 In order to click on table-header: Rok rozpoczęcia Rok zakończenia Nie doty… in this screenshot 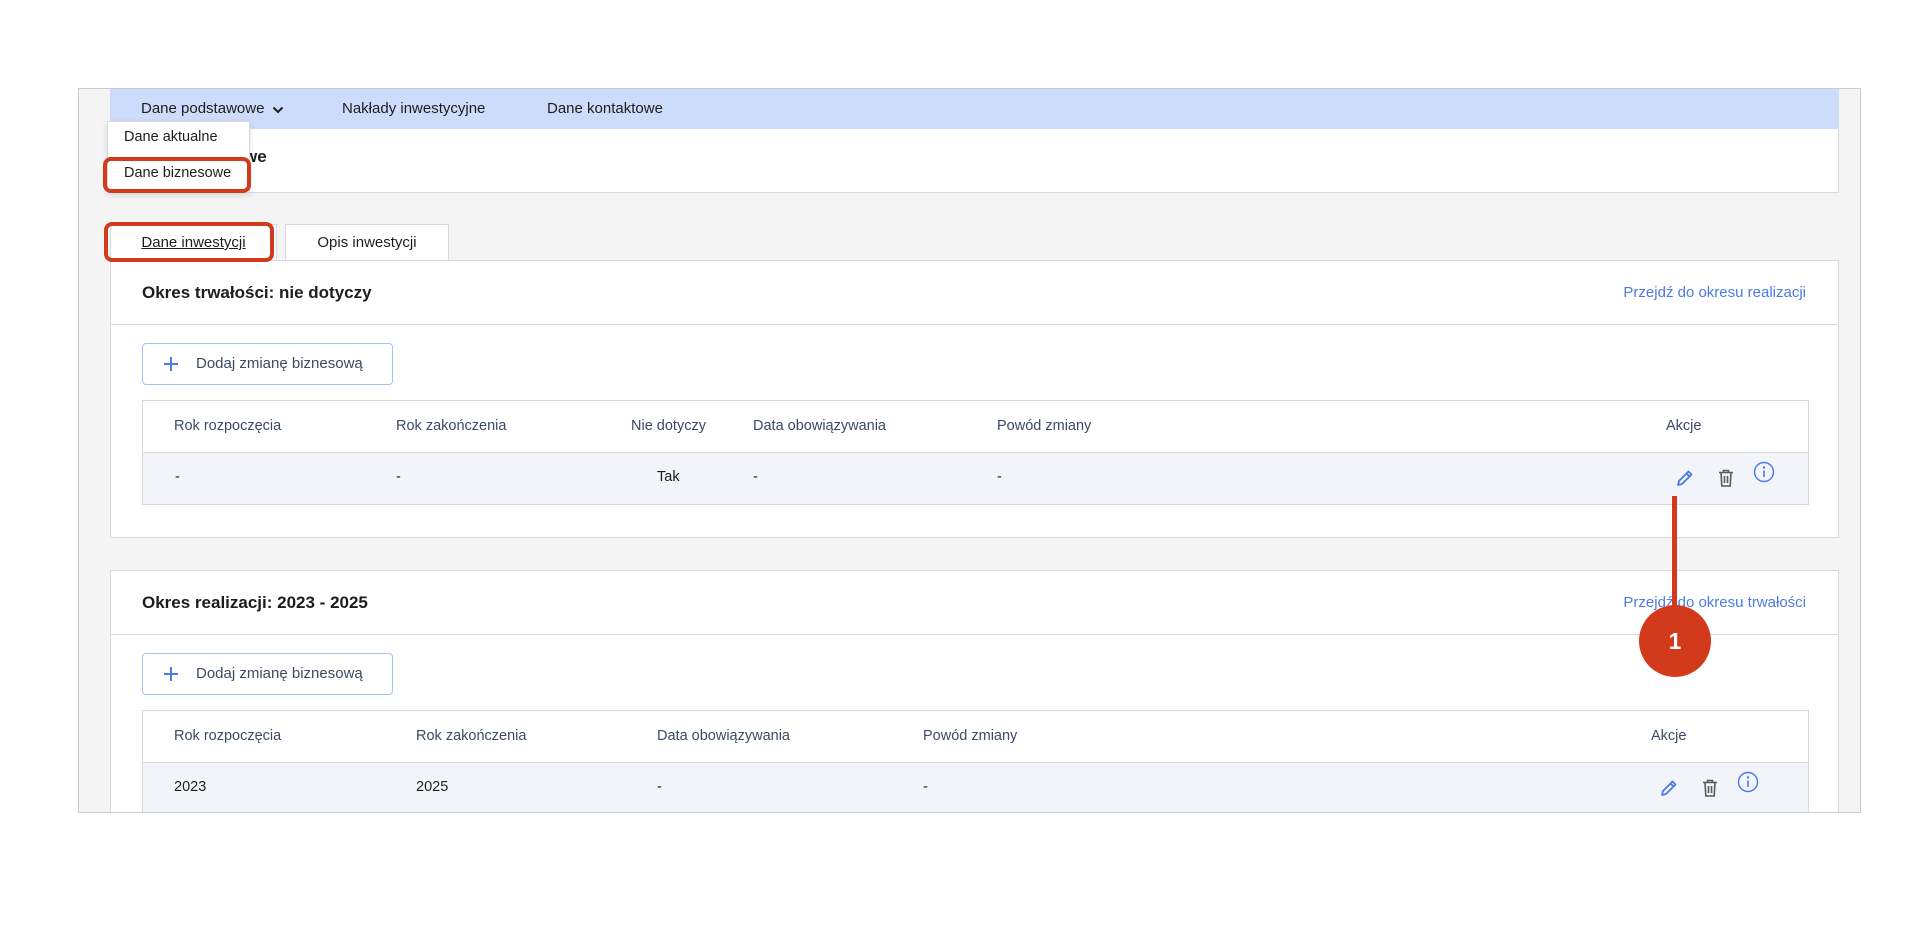, I will do `click(975, 427)`.